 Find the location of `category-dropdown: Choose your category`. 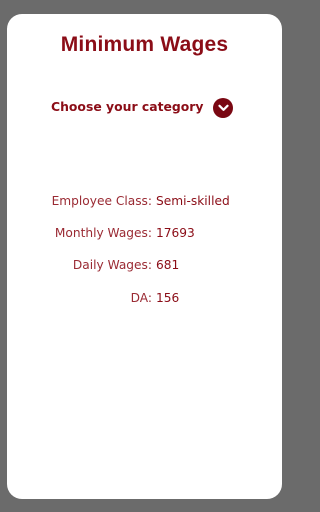

category-dropdown: Choose your category is located at coordinates (144, 109).